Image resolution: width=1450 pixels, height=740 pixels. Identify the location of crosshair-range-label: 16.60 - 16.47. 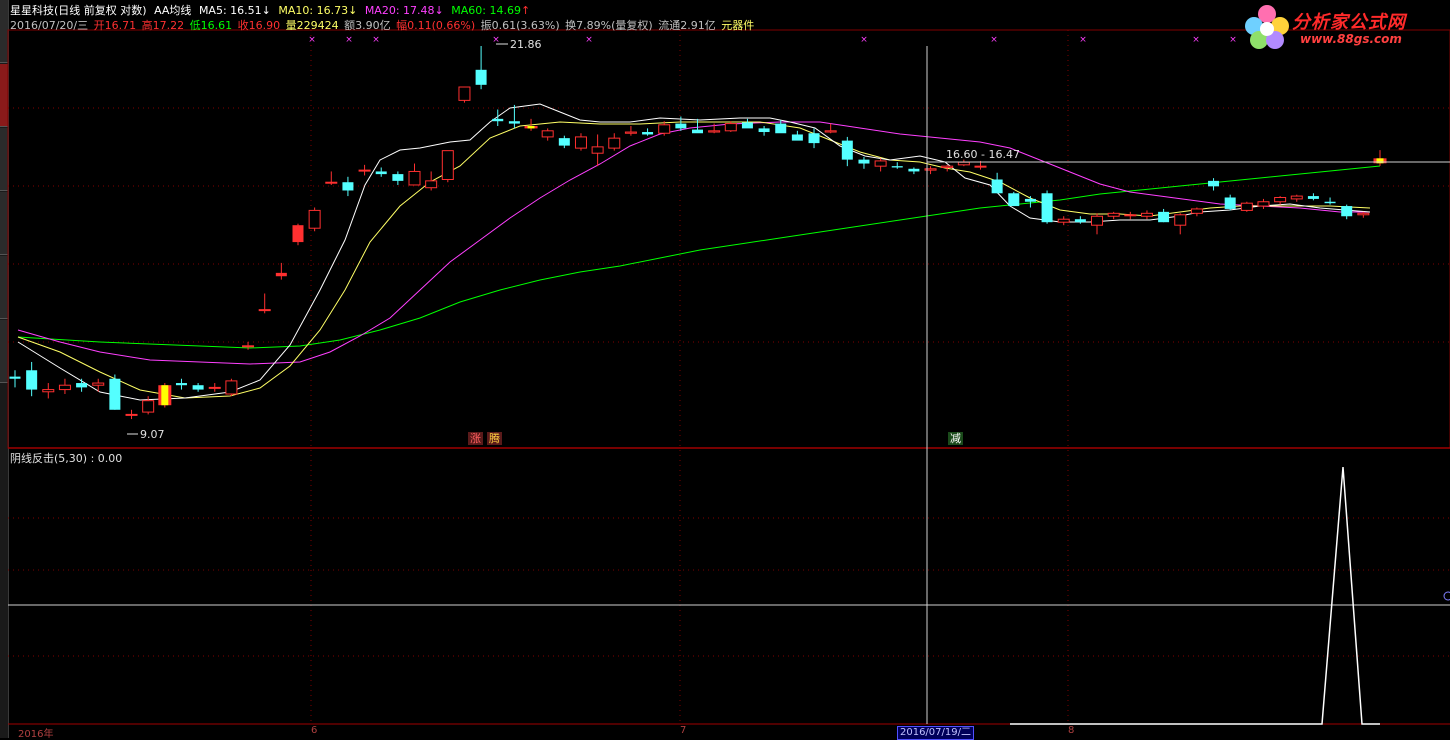
(983, 154).